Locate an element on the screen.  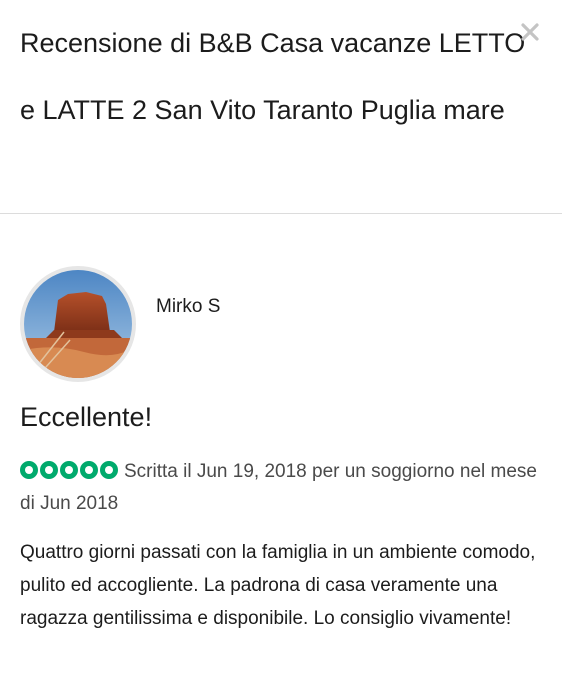
close-icon is located at coordinates (530, 32).